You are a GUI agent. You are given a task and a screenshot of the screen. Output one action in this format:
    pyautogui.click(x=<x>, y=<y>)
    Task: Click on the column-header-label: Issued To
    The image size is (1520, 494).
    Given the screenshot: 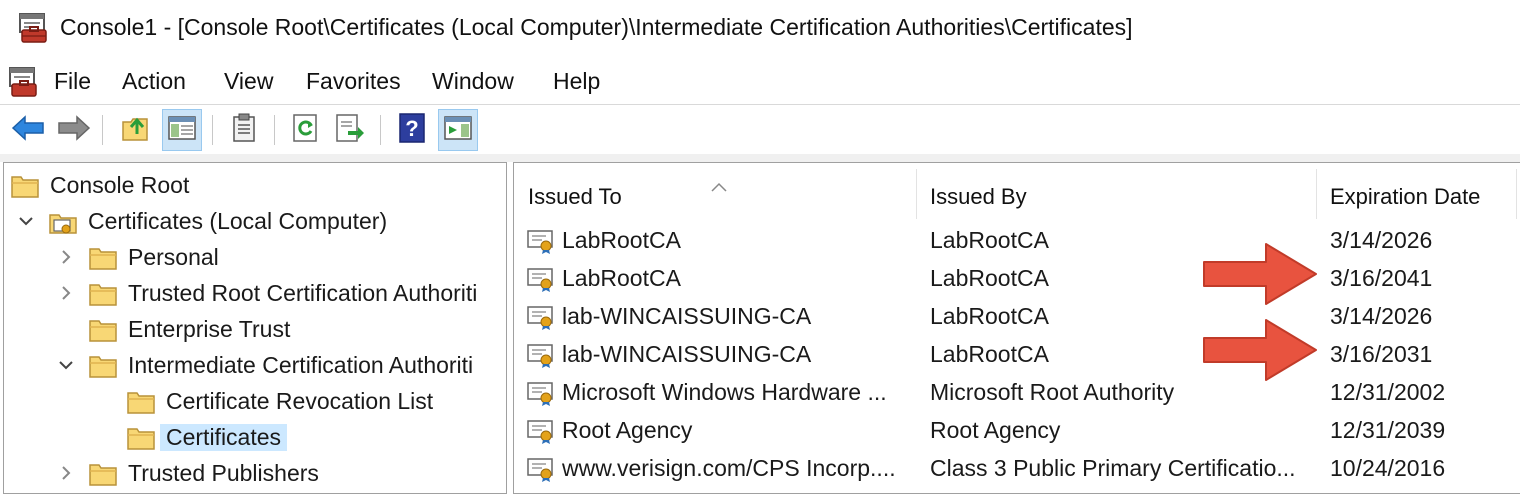 What is the action you would take?
    pyautogui.click(x=575, y=196)
    